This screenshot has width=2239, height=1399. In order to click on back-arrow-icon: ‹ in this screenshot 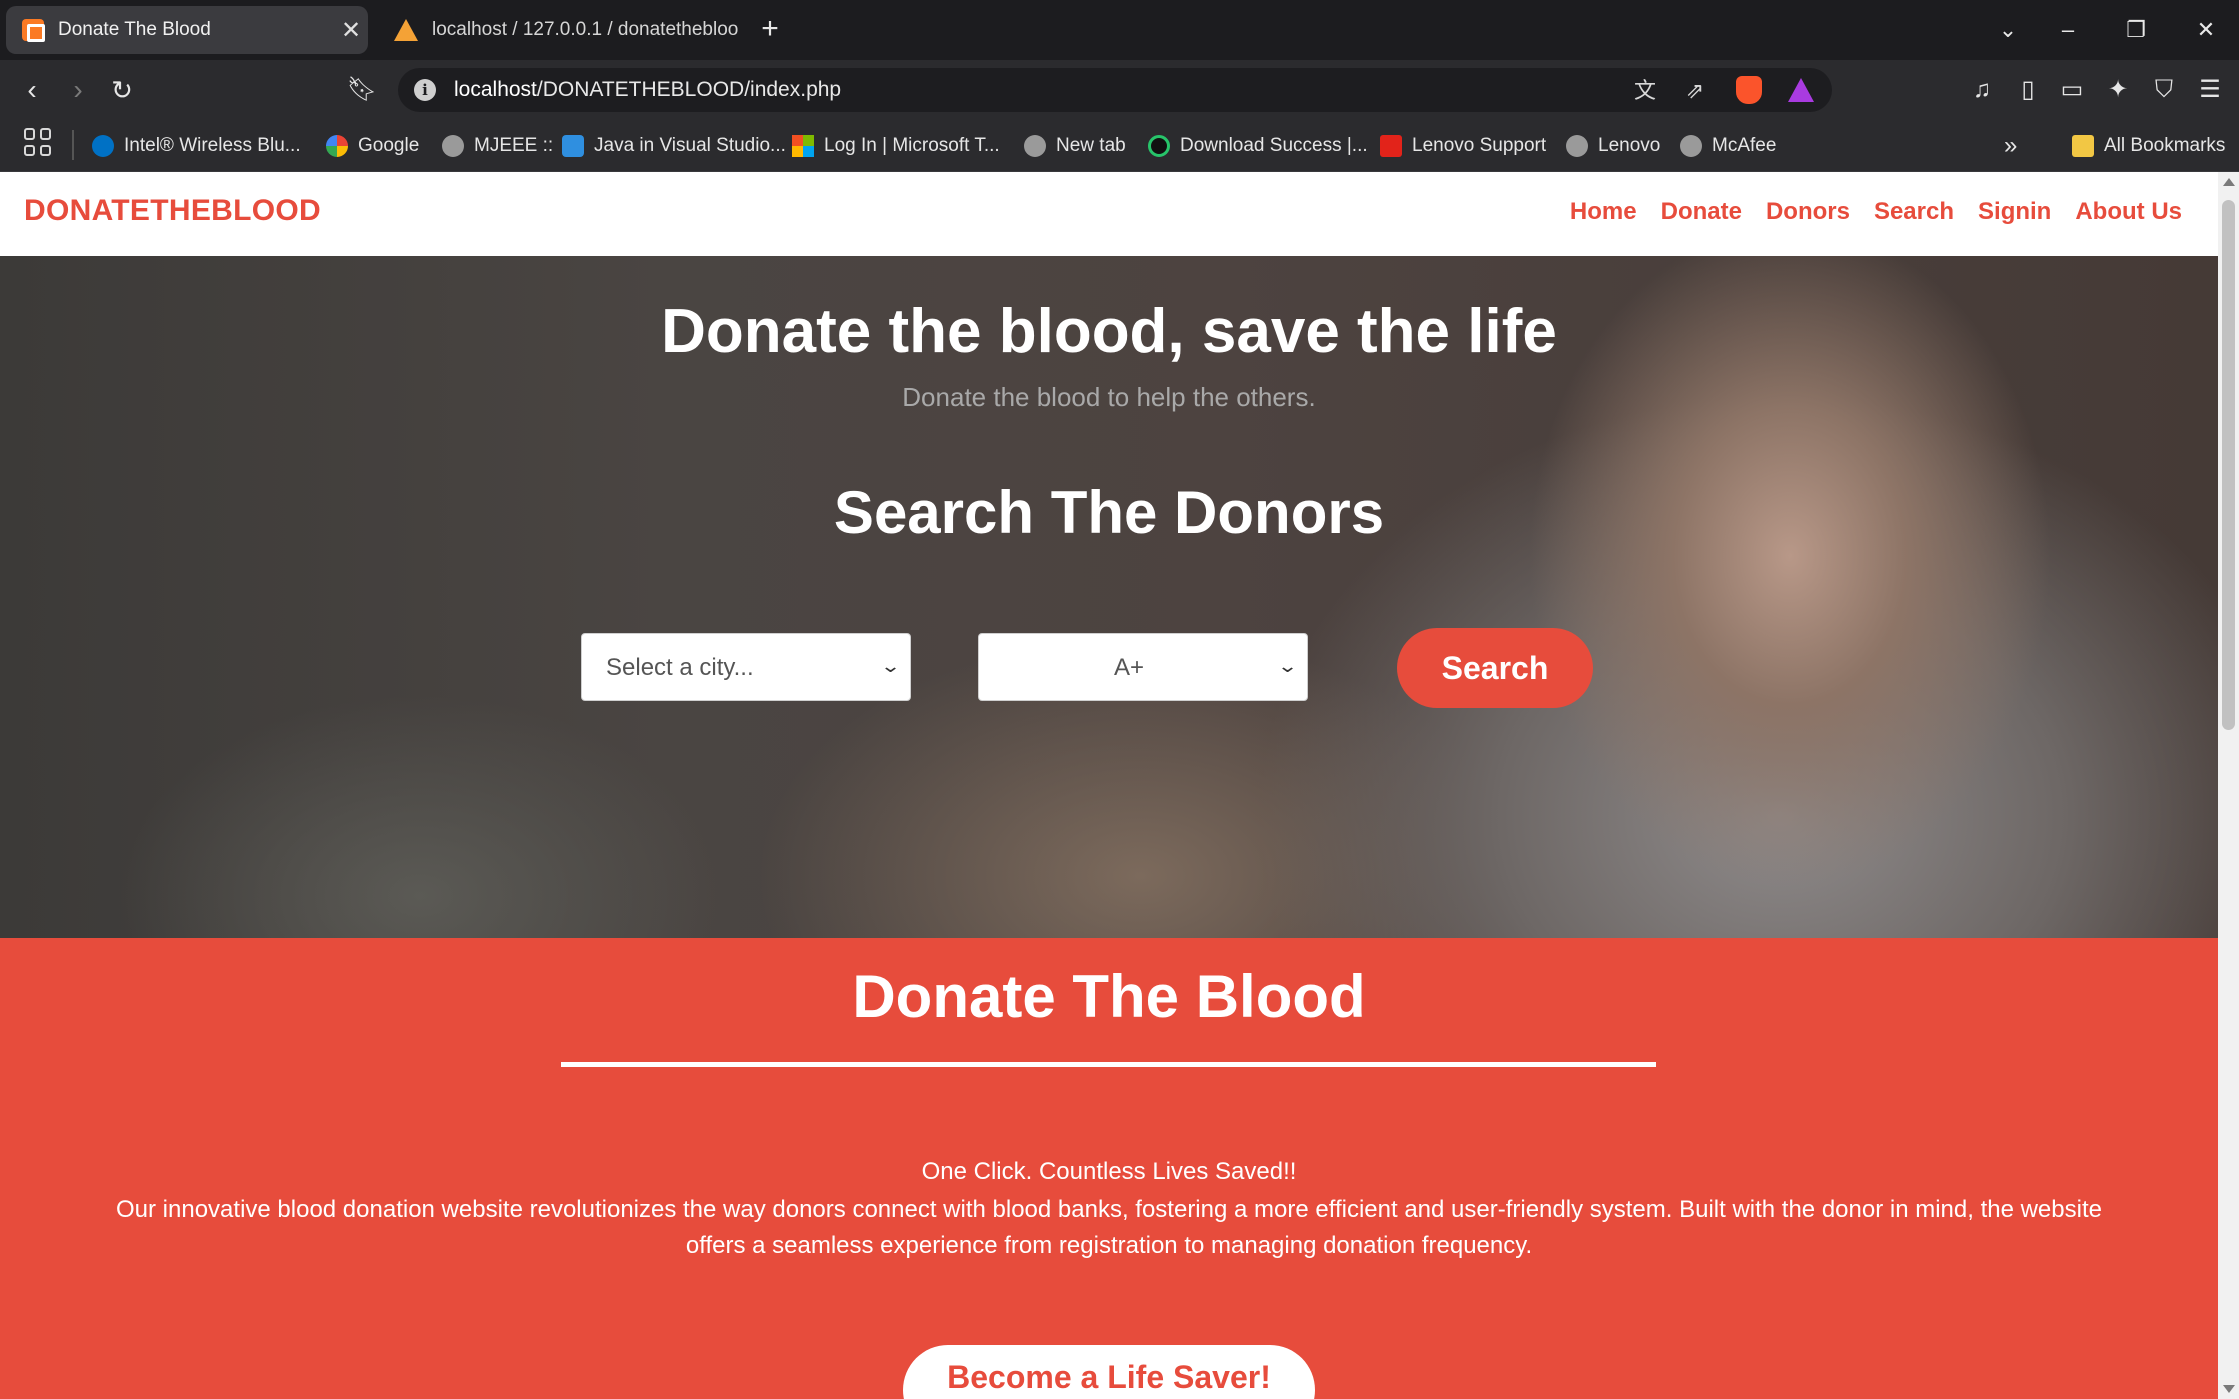, I will do `click(32, 90)`.